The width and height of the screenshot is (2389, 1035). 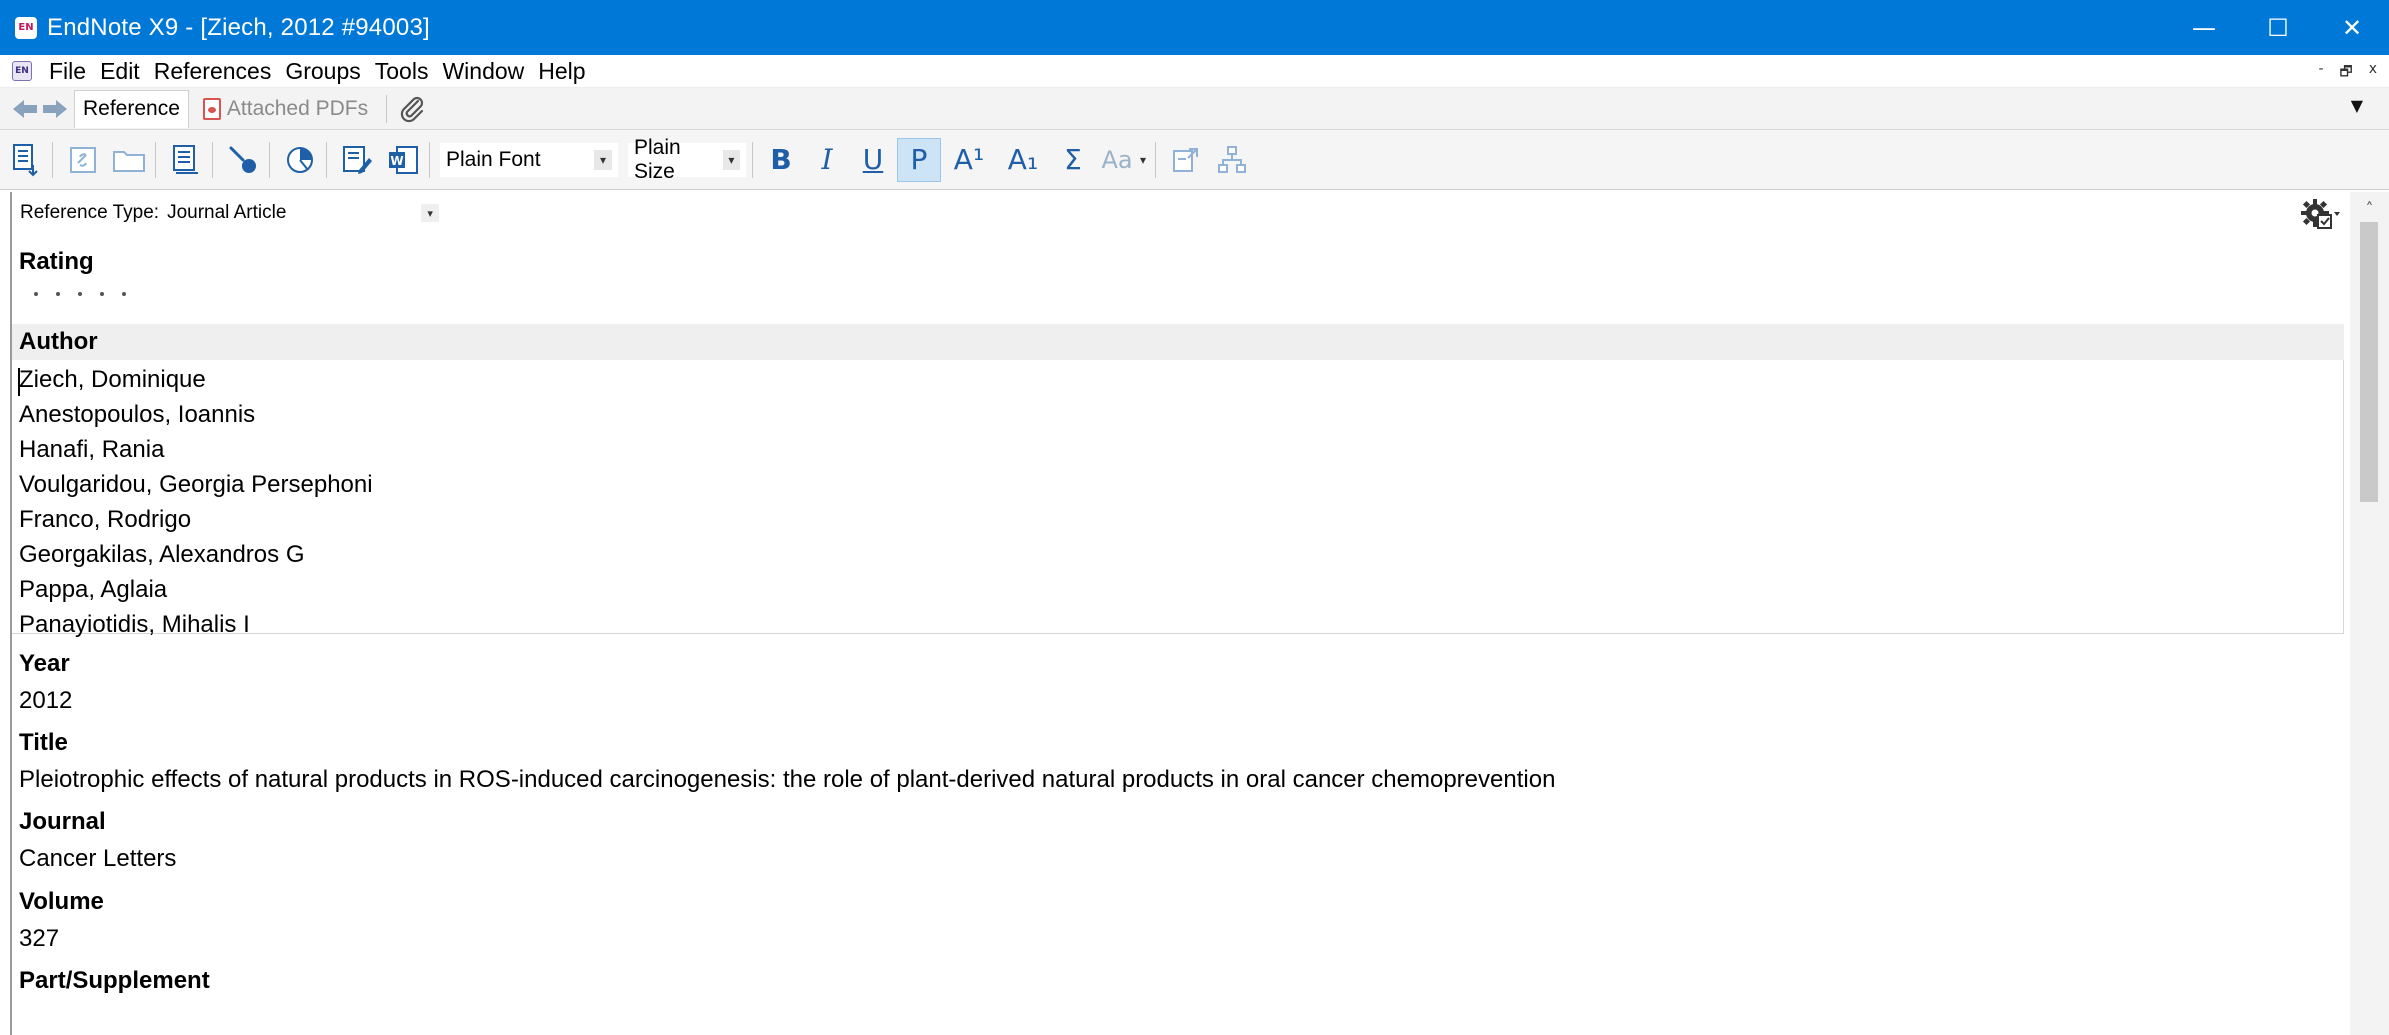 What do you see at coordinates (873, 160) in the screenshot?
I see `underline-button: U` at bounding box center [873, 160].